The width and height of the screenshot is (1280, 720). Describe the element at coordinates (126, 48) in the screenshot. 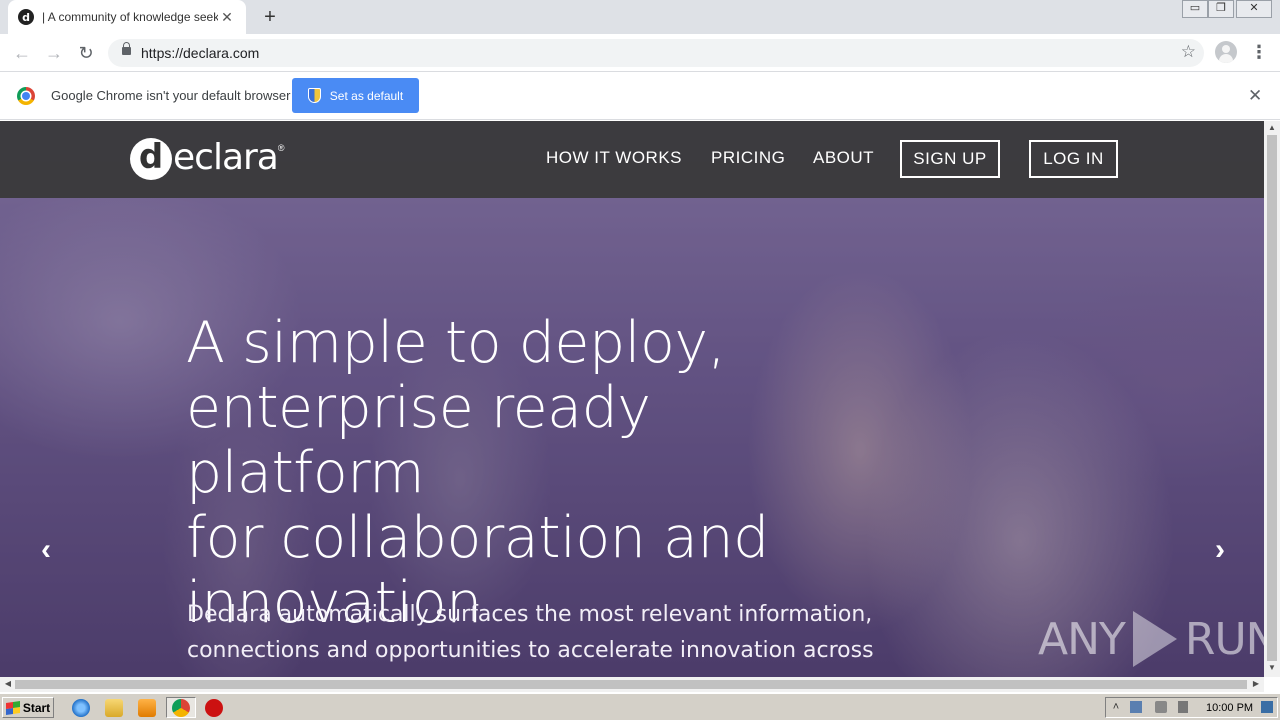

I see `lock-icon` at that location.